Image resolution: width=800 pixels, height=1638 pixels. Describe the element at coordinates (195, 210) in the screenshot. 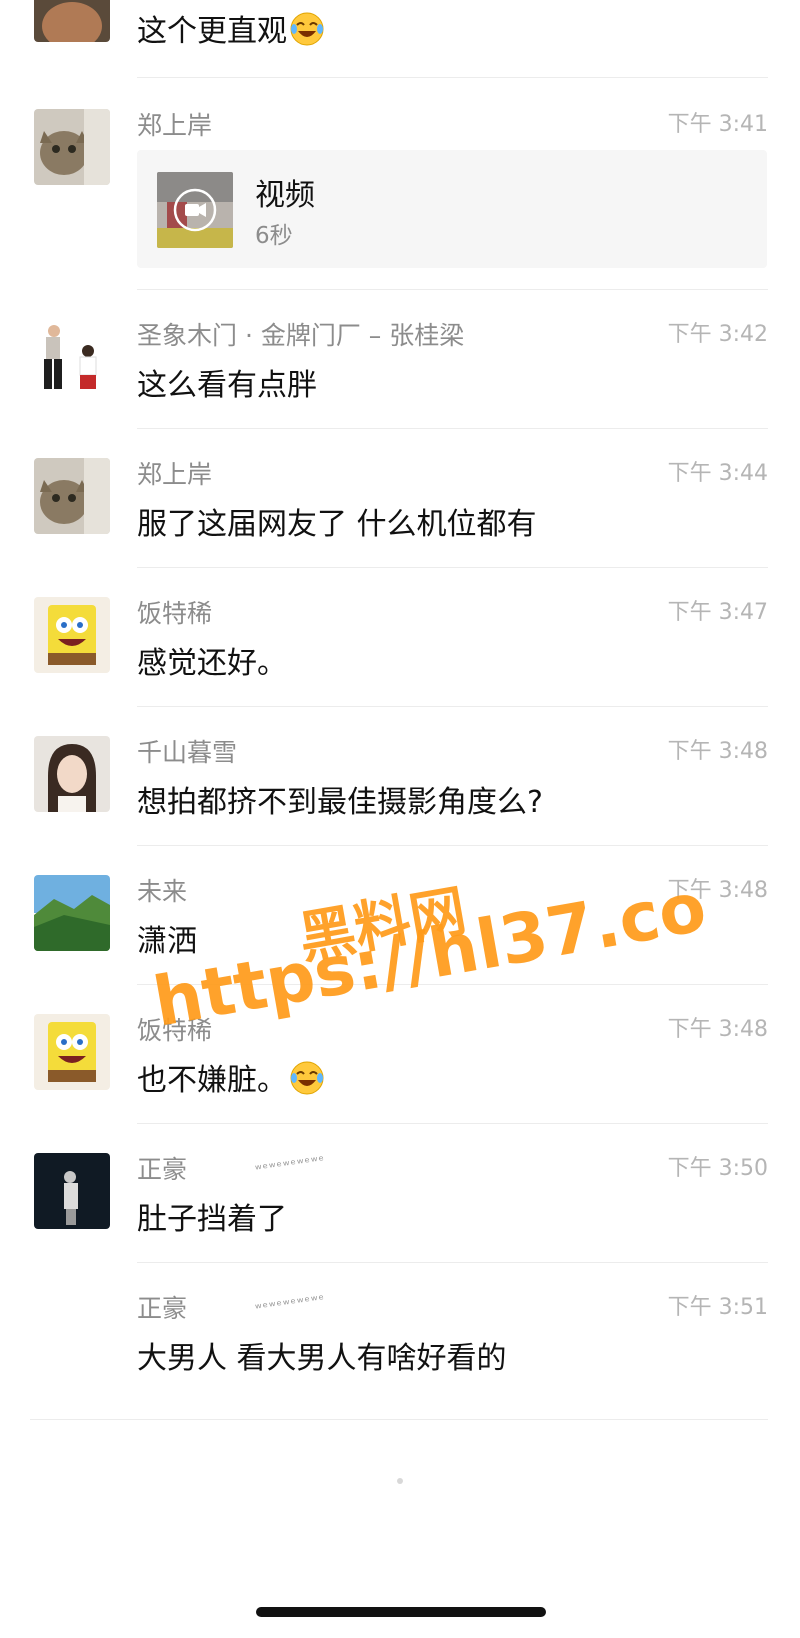

I see `video-thumbnail` at that location.